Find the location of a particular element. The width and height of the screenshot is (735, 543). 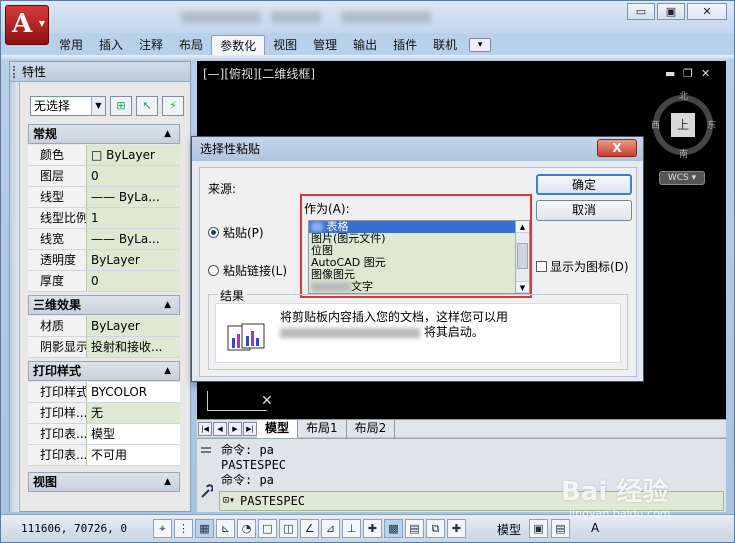

property-row: 打印样... 无 is located at coordinates (104, 413).